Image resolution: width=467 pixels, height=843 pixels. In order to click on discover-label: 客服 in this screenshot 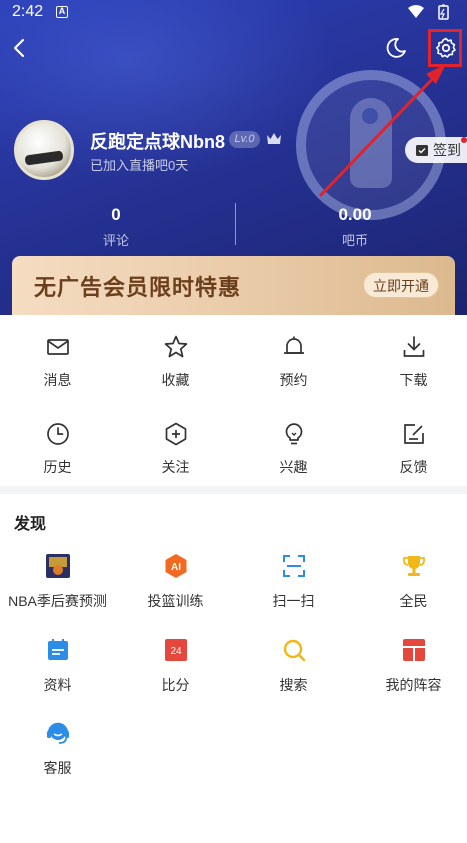, I will do `click(57, 768)`.